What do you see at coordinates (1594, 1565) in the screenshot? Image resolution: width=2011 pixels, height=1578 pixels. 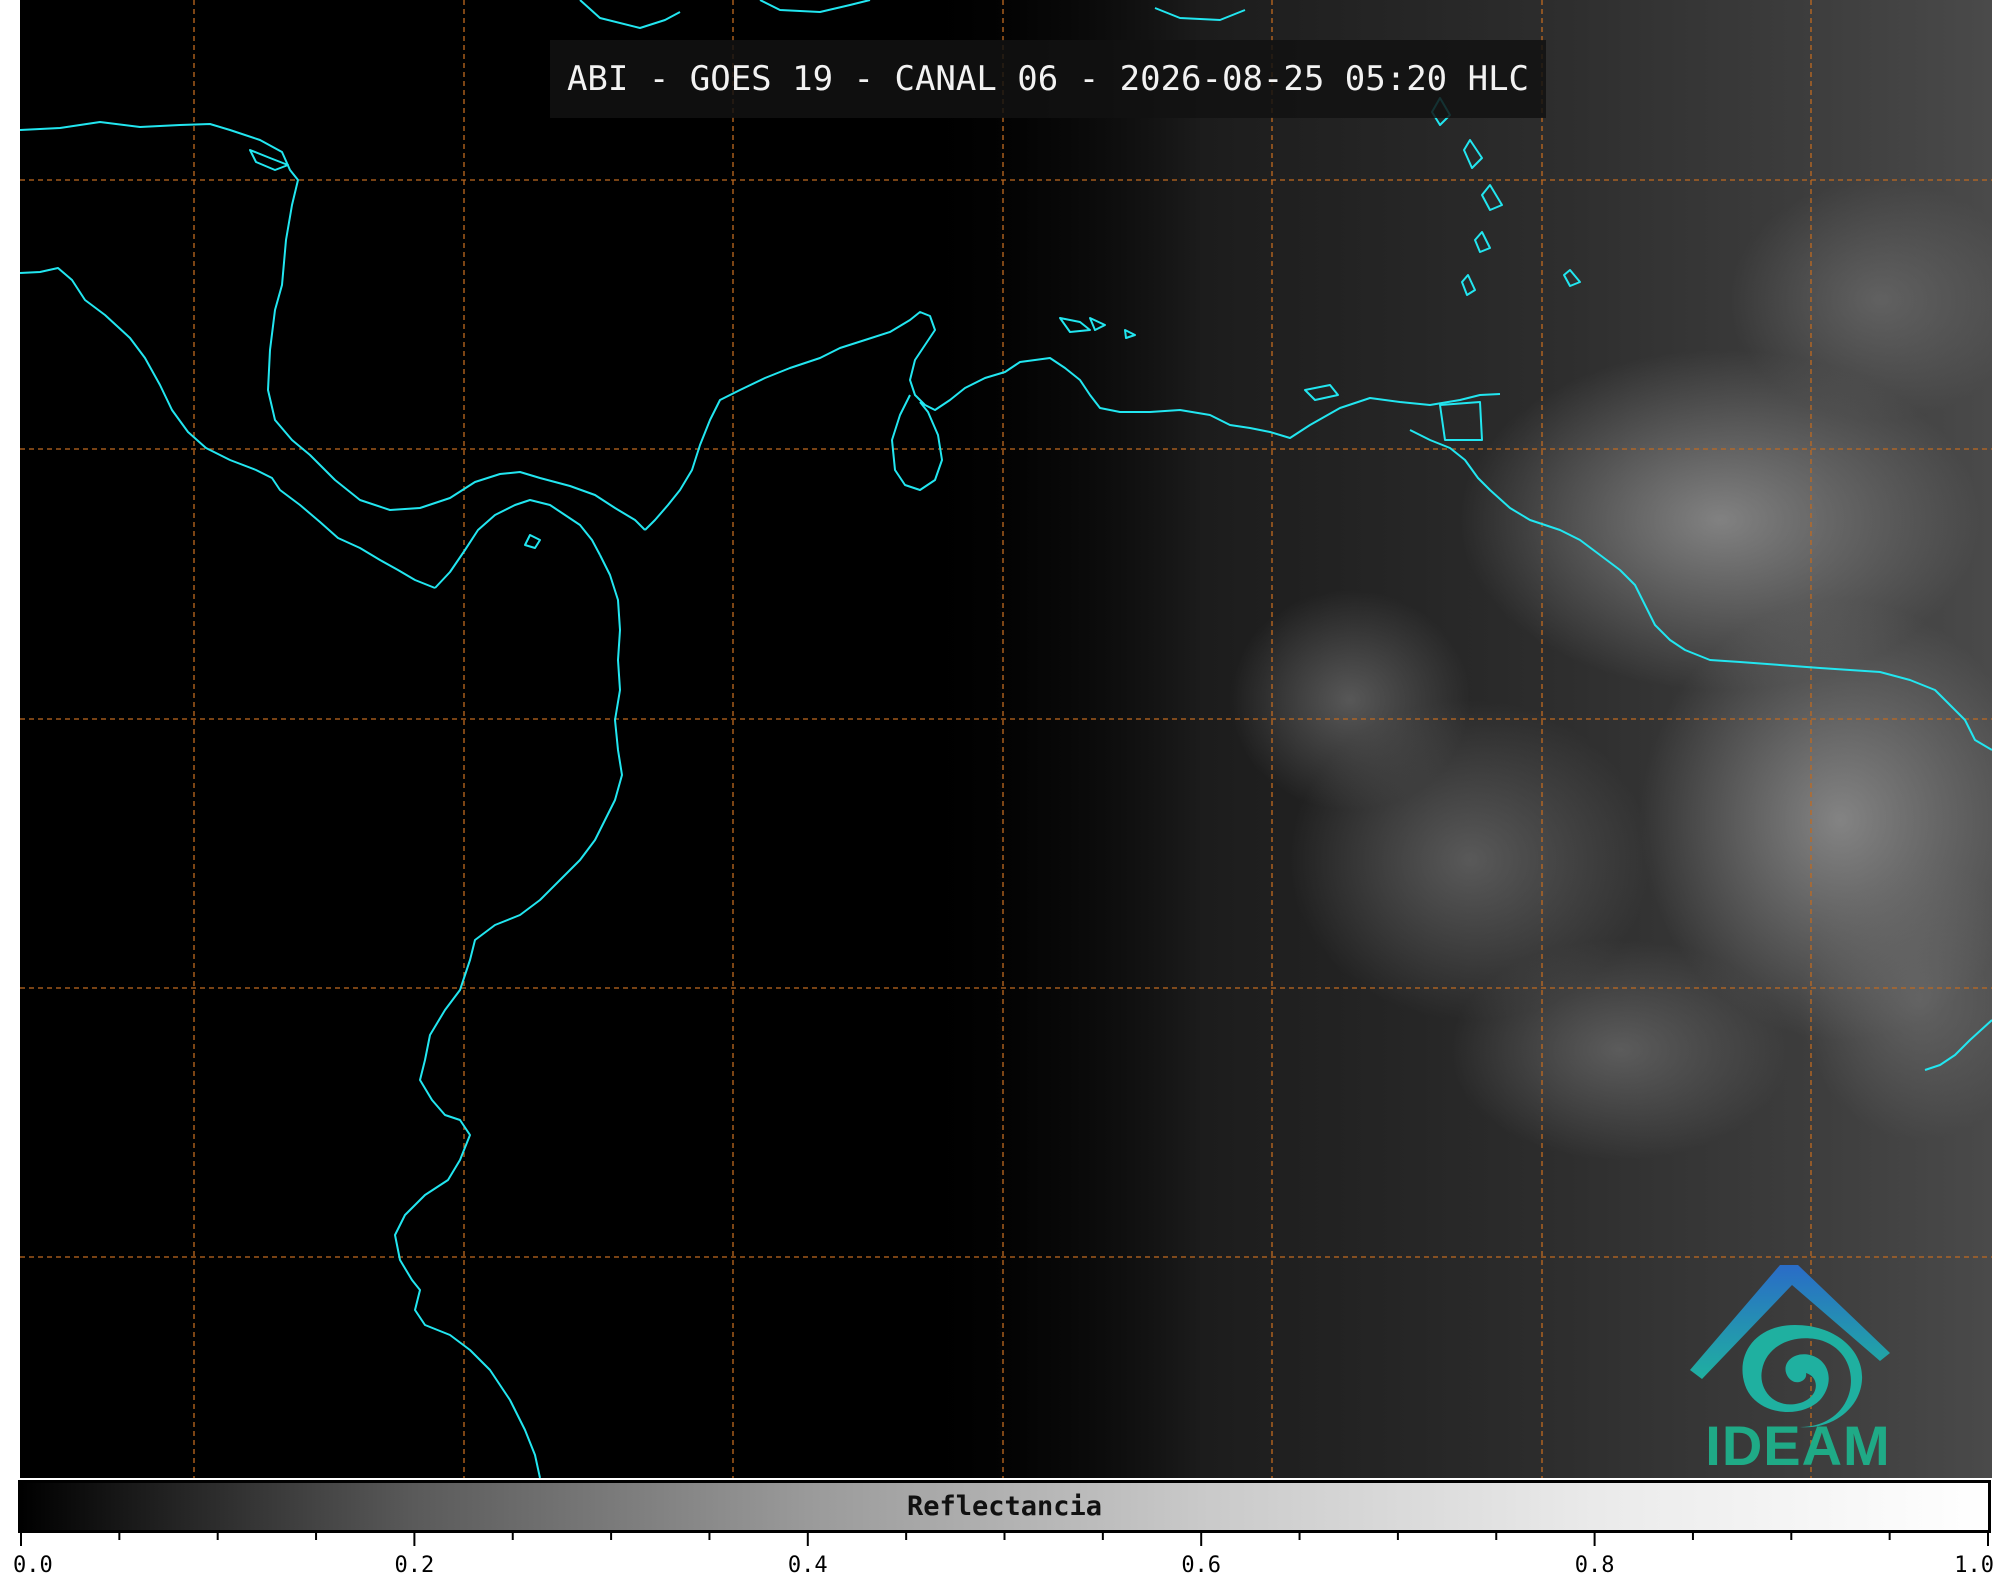 I see `colorbar-tick-label: 0.8` at bounding box center [1594, 1565].